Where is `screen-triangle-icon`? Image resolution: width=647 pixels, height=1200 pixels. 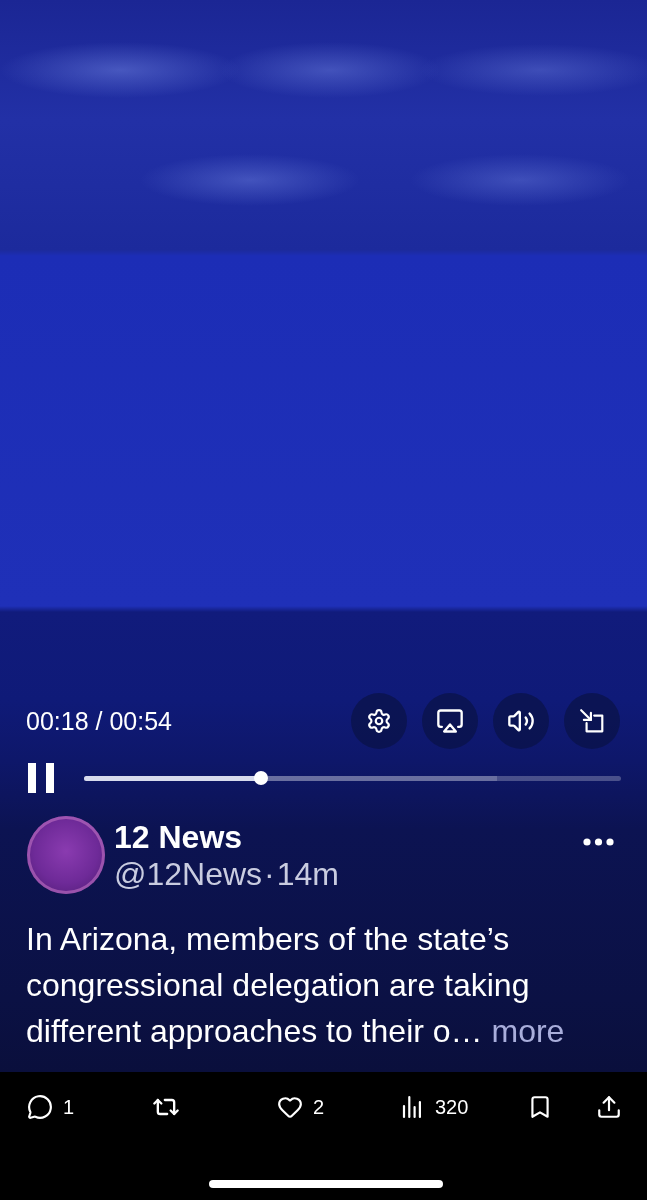
screen-triangle-icon is located at coordinates (450, 721).